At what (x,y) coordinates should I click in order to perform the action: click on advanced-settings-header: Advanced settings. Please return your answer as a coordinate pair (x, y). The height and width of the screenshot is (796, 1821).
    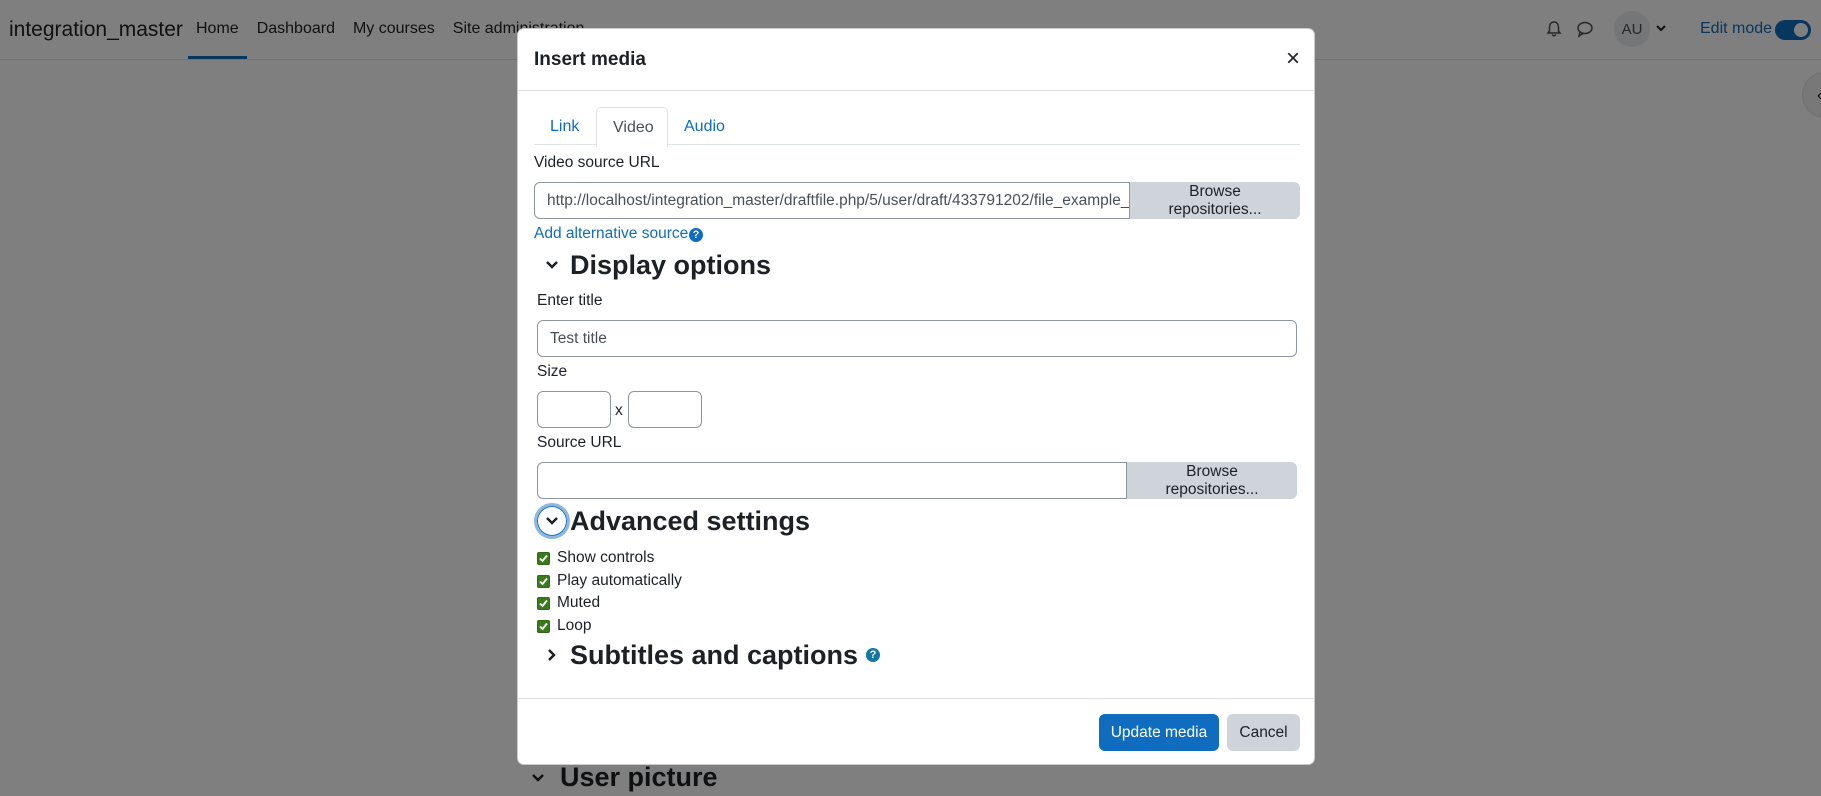
    Looking at the image, I should click on (672, 521).